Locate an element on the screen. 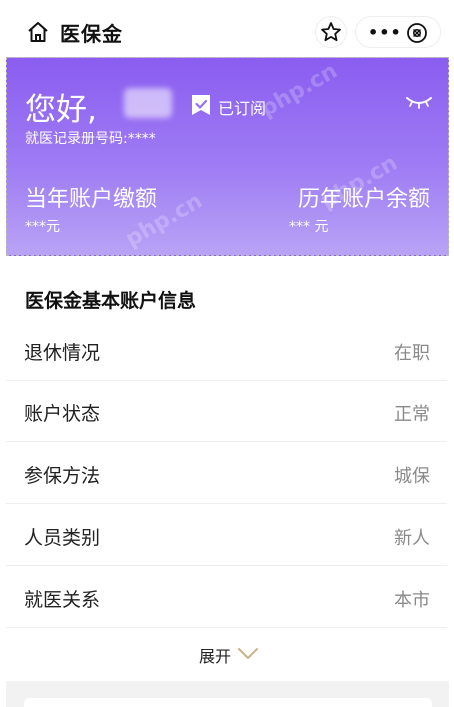 This screenshot has width=454, height=707. chevron-down-icon is located at coordinates (248, 653).